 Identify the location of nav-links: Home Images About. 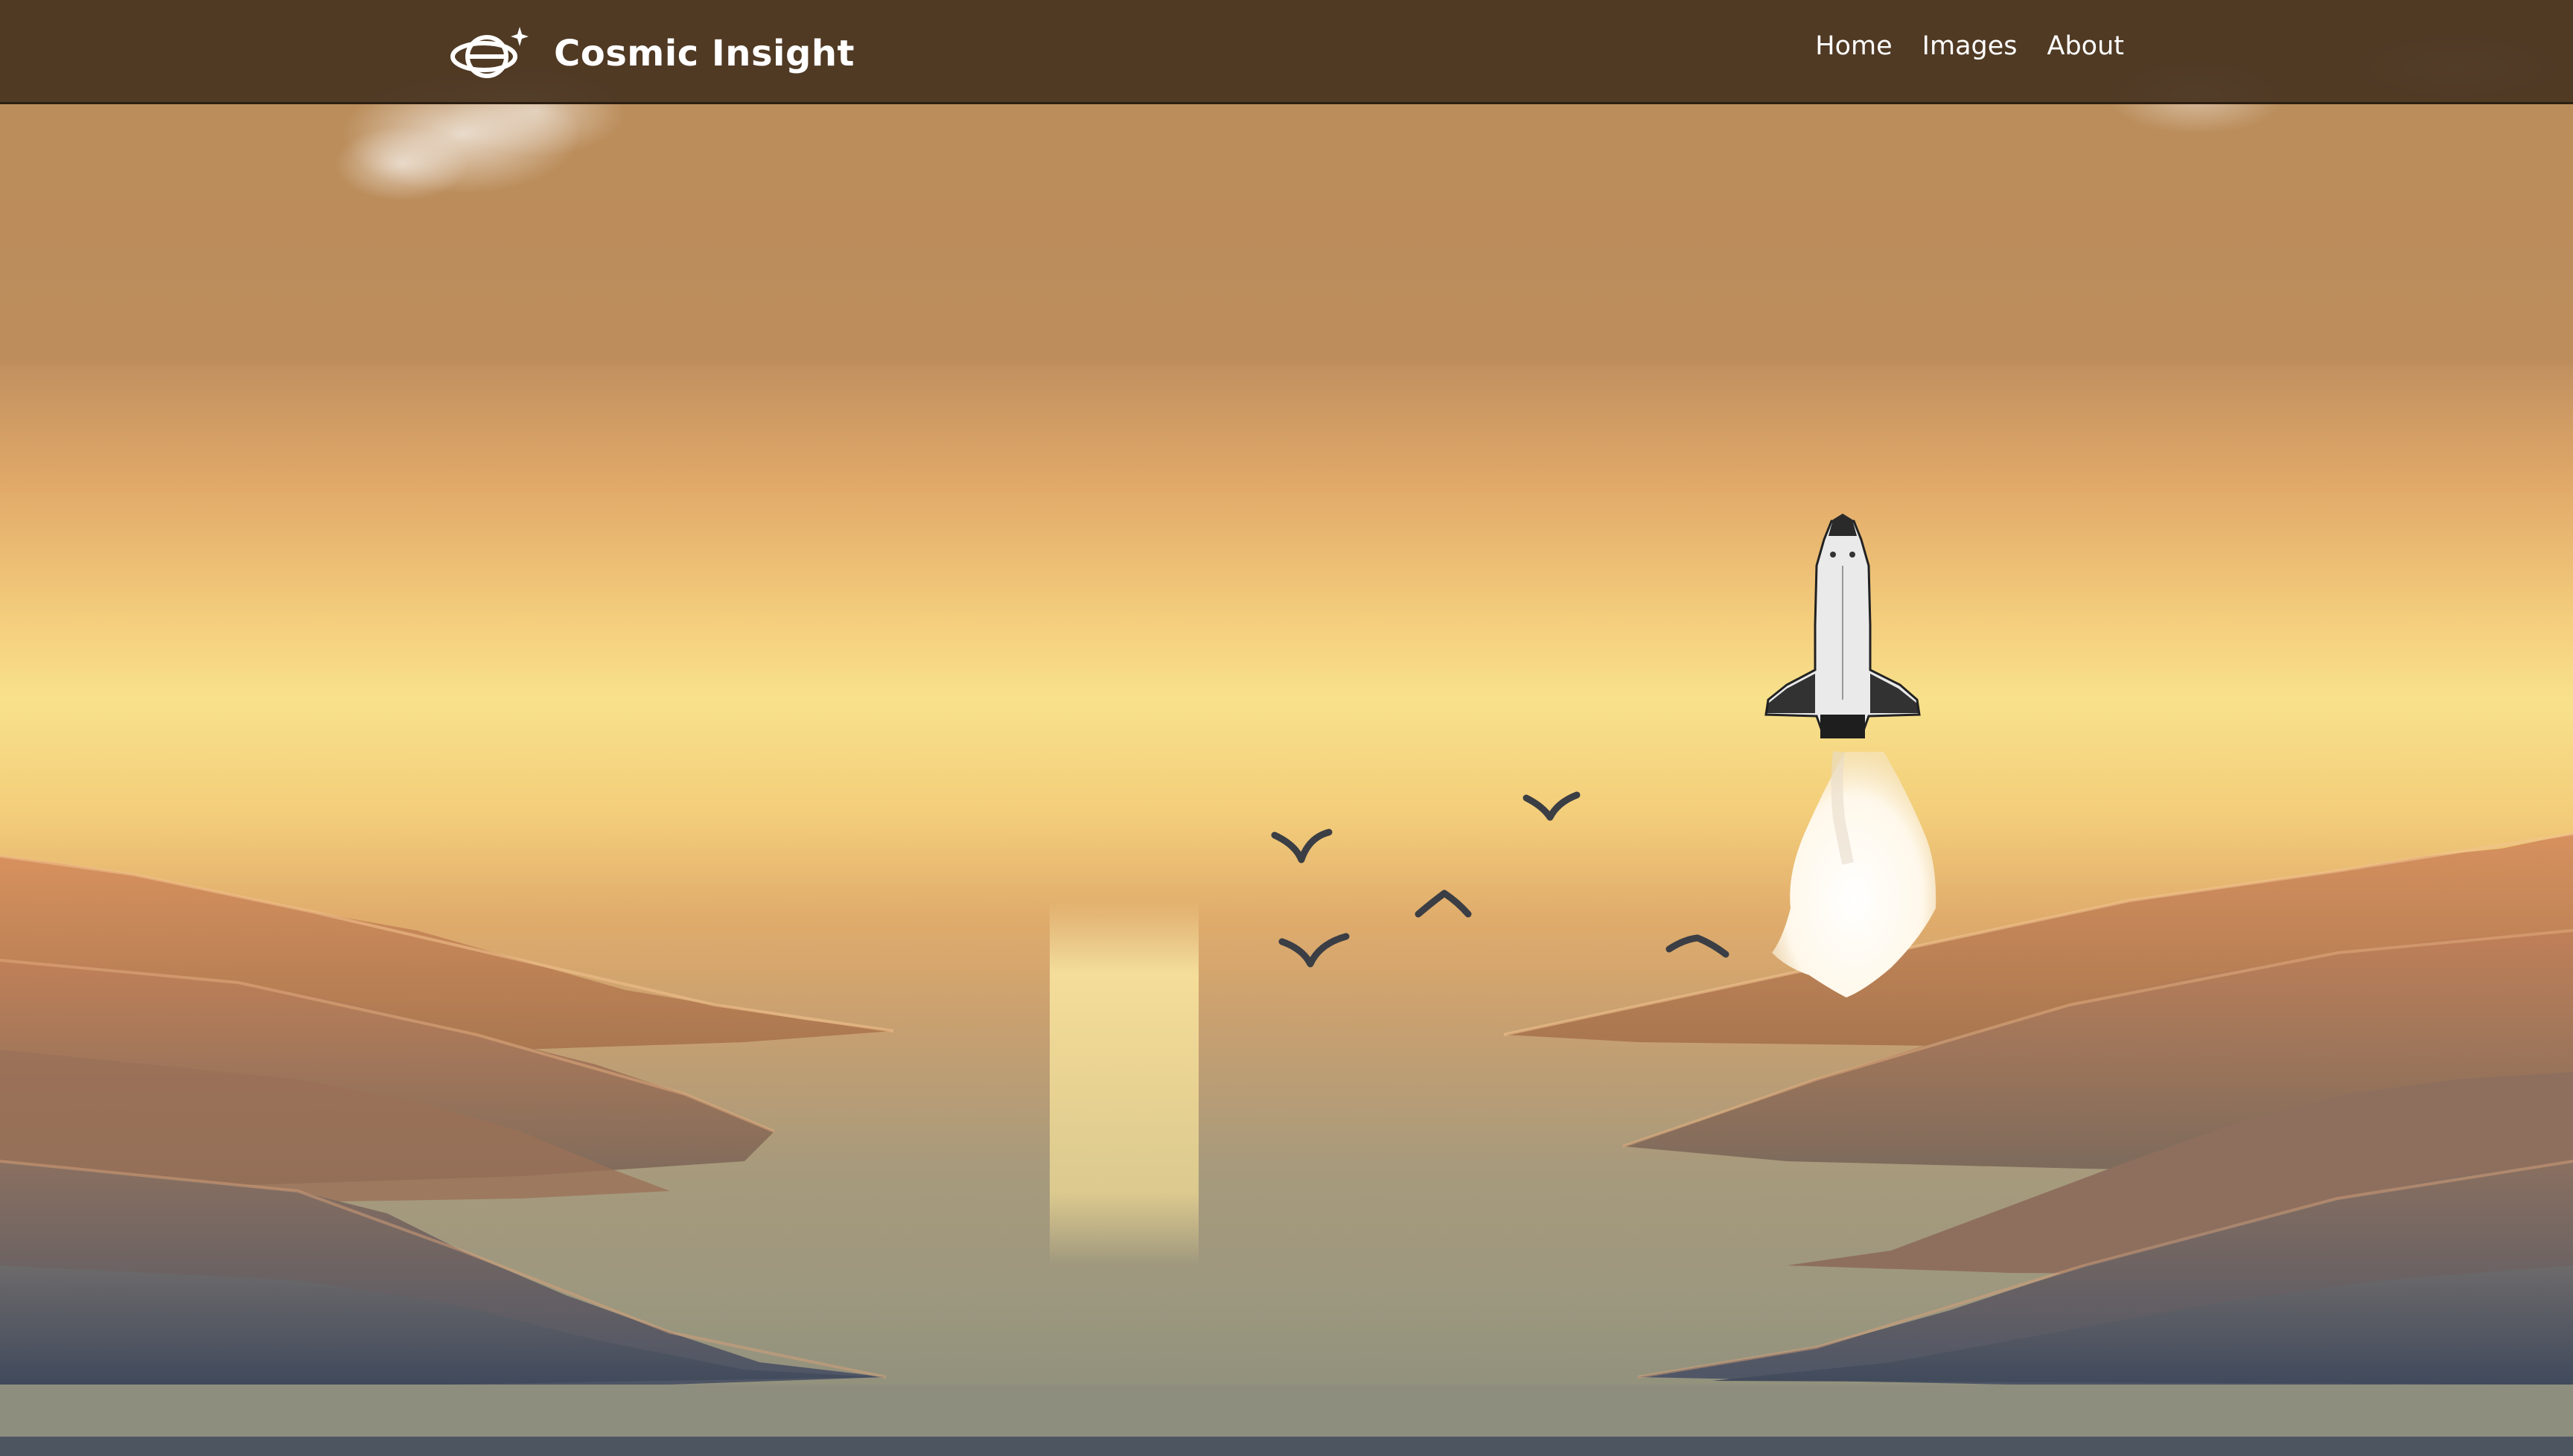
(1969, 46).